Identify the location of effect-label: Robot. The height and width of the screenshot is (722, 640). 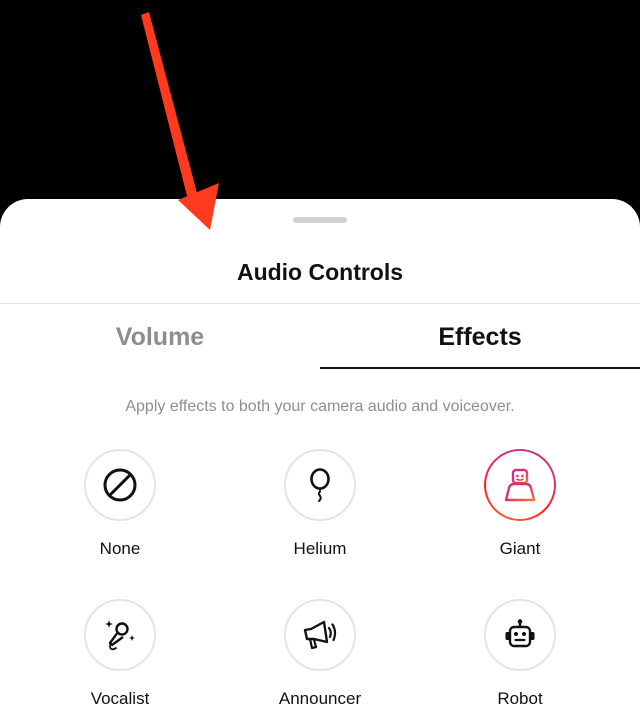
(520, 698).